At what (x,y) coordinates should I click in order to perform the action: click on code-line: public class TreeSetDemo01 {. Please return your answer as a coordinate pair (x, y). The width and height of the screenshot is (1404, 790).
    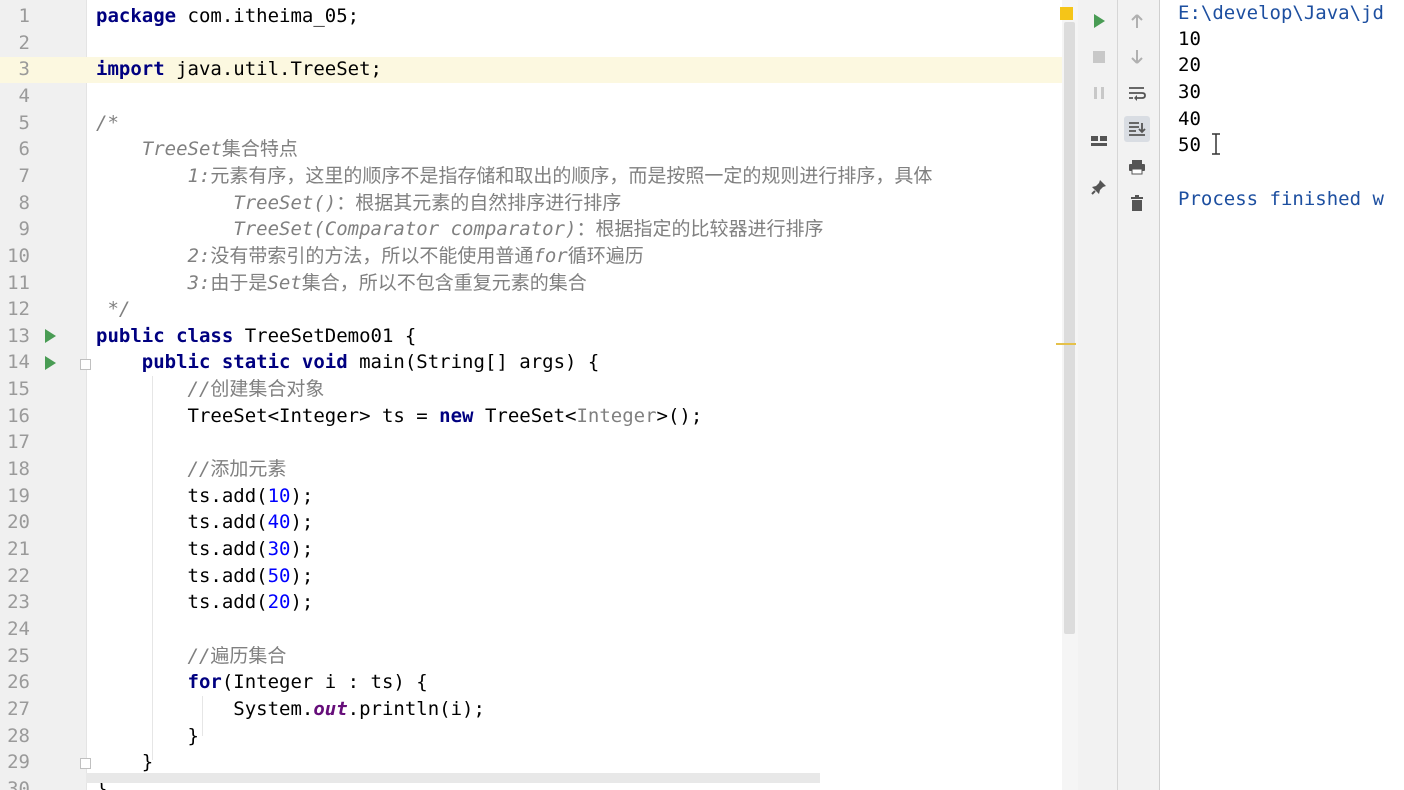
    Looking at the image, I should click on (256, 336).